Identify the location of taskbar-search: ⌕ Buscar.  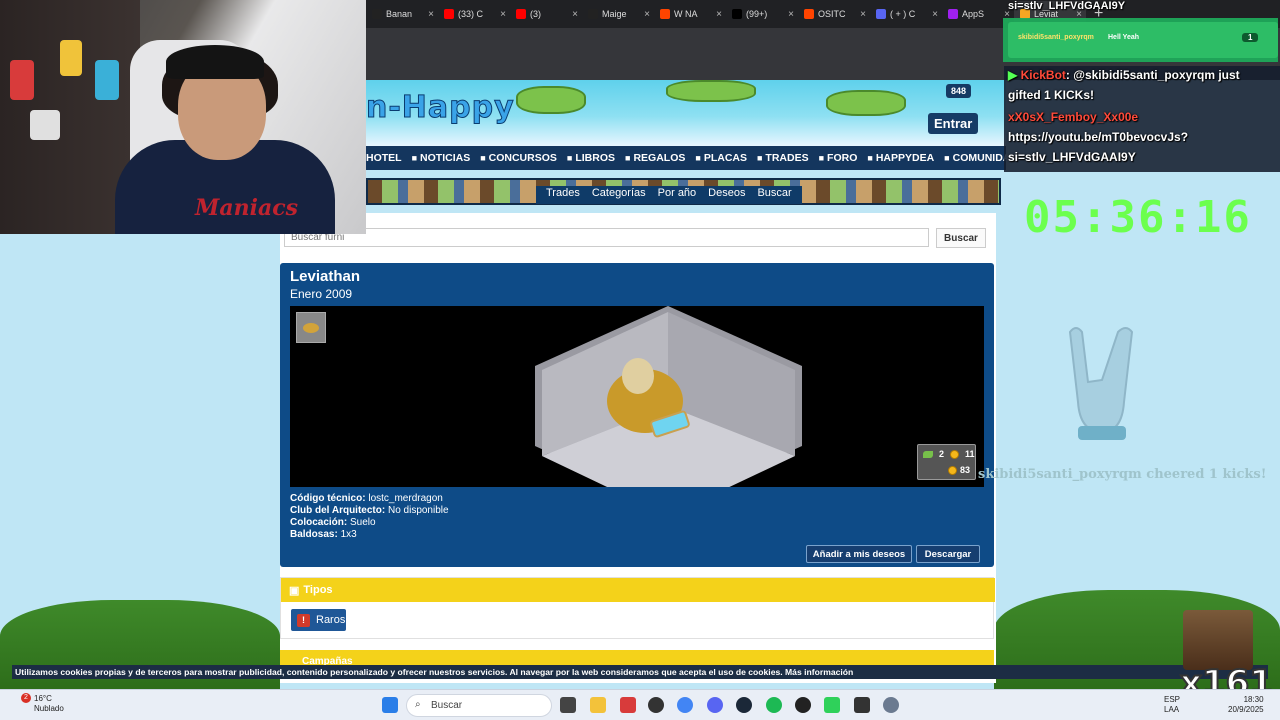
(479, 705).